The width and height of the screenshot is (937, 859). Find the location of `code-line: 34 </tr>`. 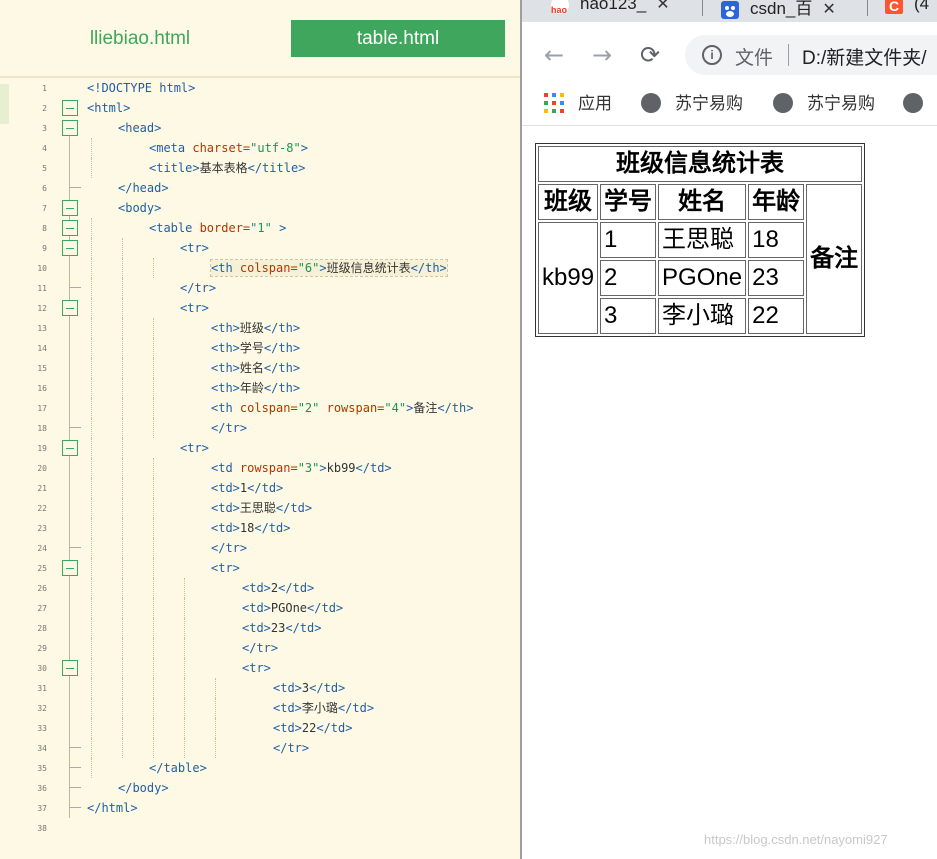

code-line: 34 </tr> is located at coordinates (260, 748).